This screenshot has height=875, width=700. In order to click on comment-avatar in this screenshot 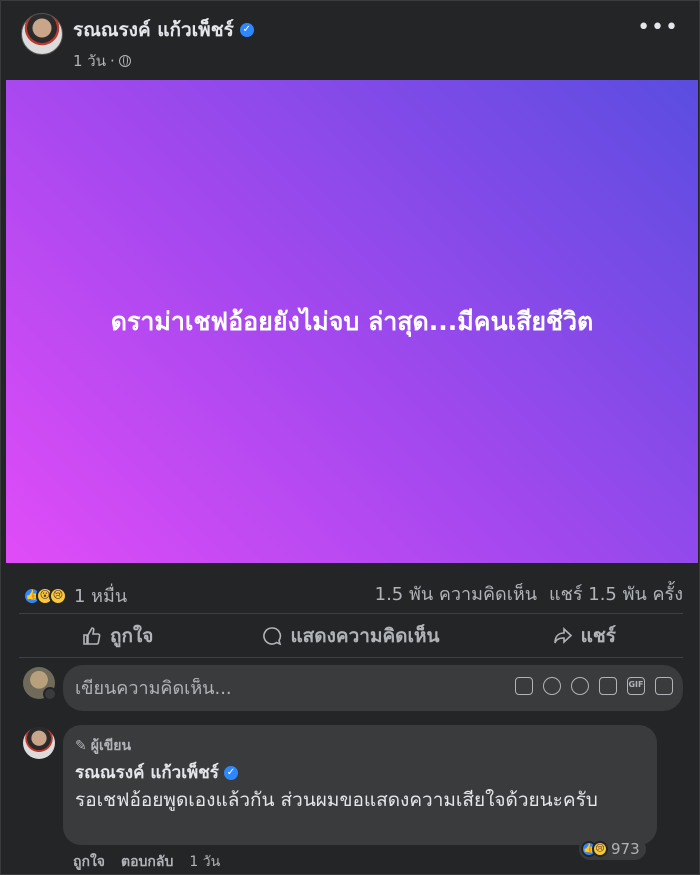, I will do `click(39, 743)`.